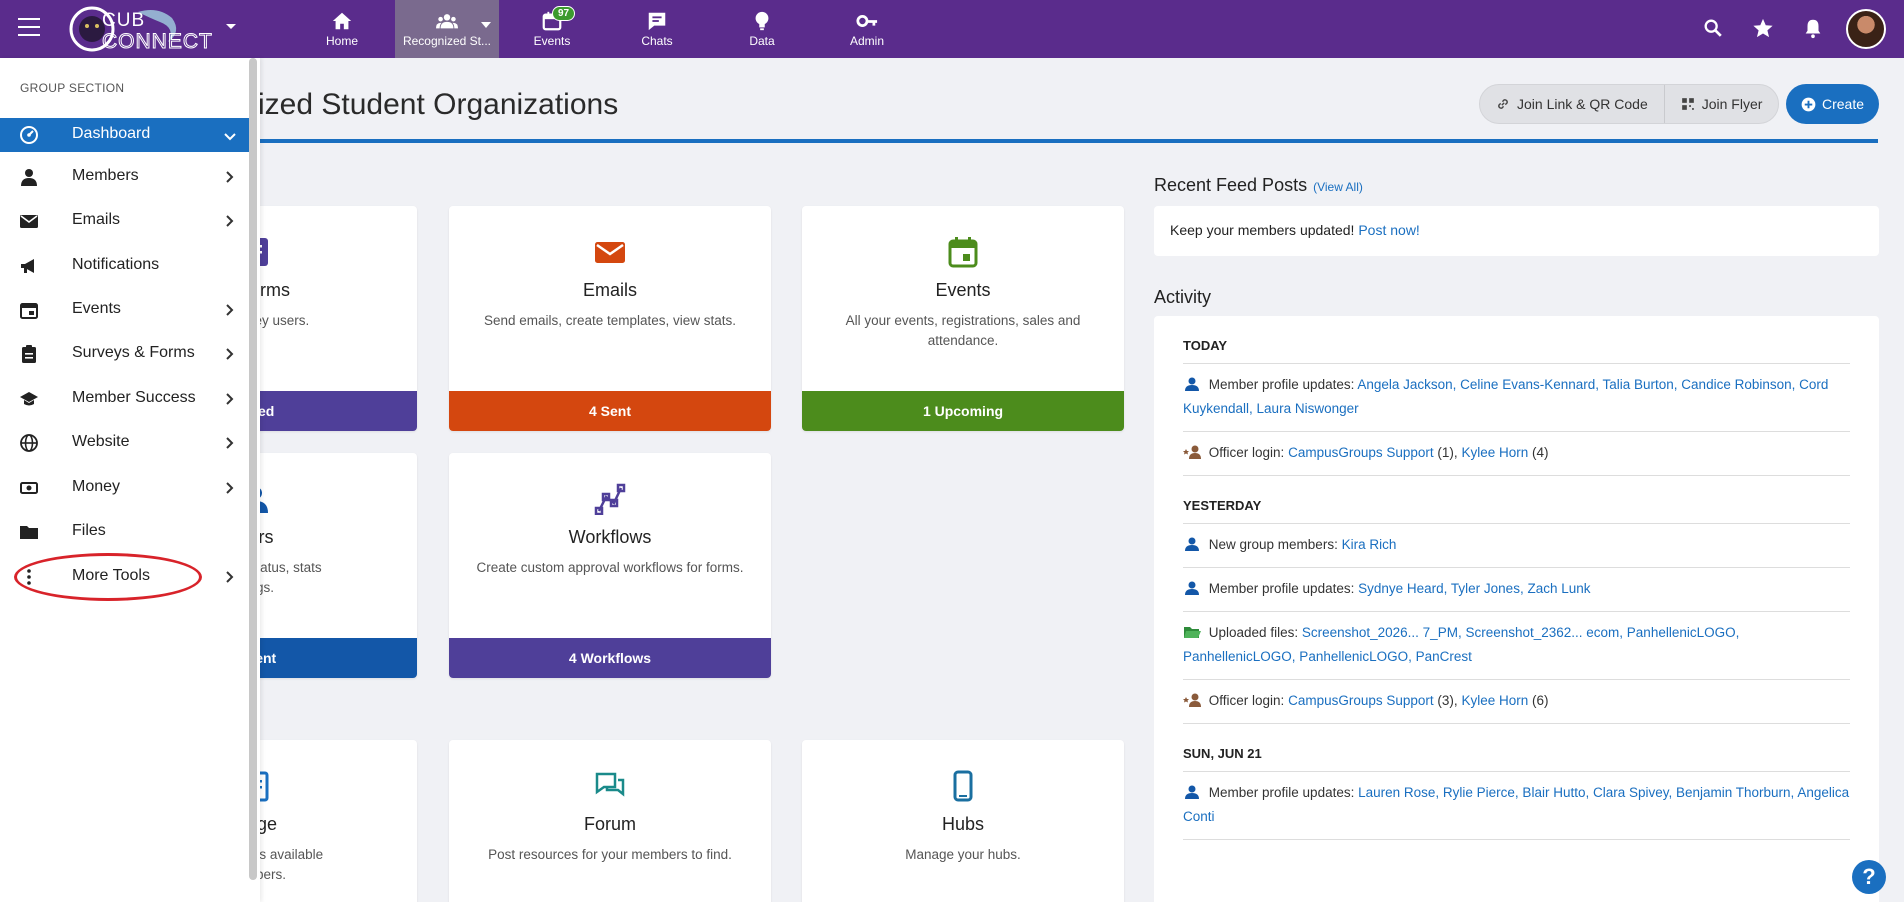 The image size is (1904, 902). What do you see at coordinates (125, 266) in the screenshot?
I see `sidebar-item-notifications: Notifications` at bounding box center [125, 266].